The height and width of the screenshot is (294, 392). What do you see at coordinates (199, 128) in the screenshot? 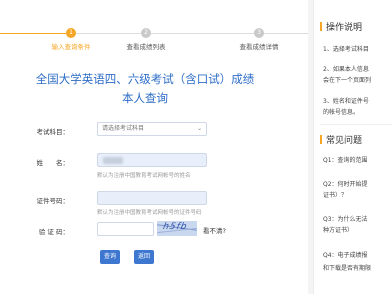
I see `chevron-down-icon: ⌄` at bounding box center [199, 128].